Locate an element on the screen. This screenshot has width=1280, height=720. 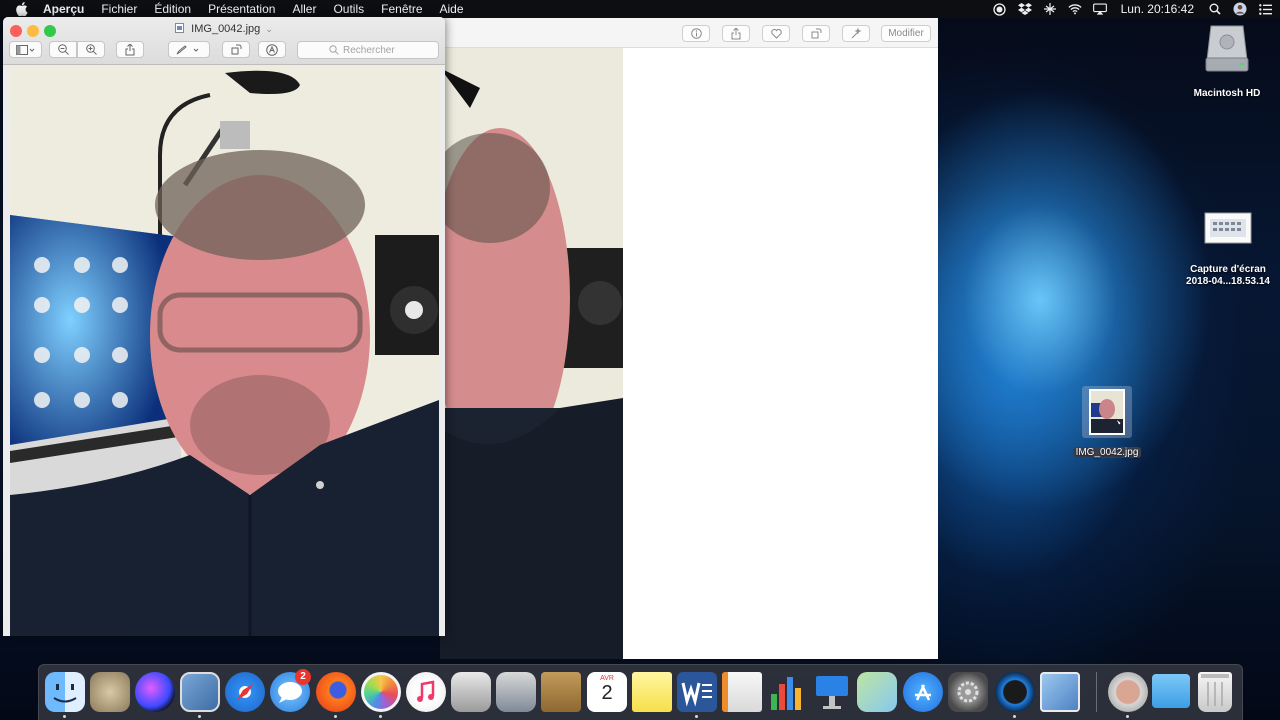
desktop-icon-label: Macintosh HD is located at coordinates (1227, 93).